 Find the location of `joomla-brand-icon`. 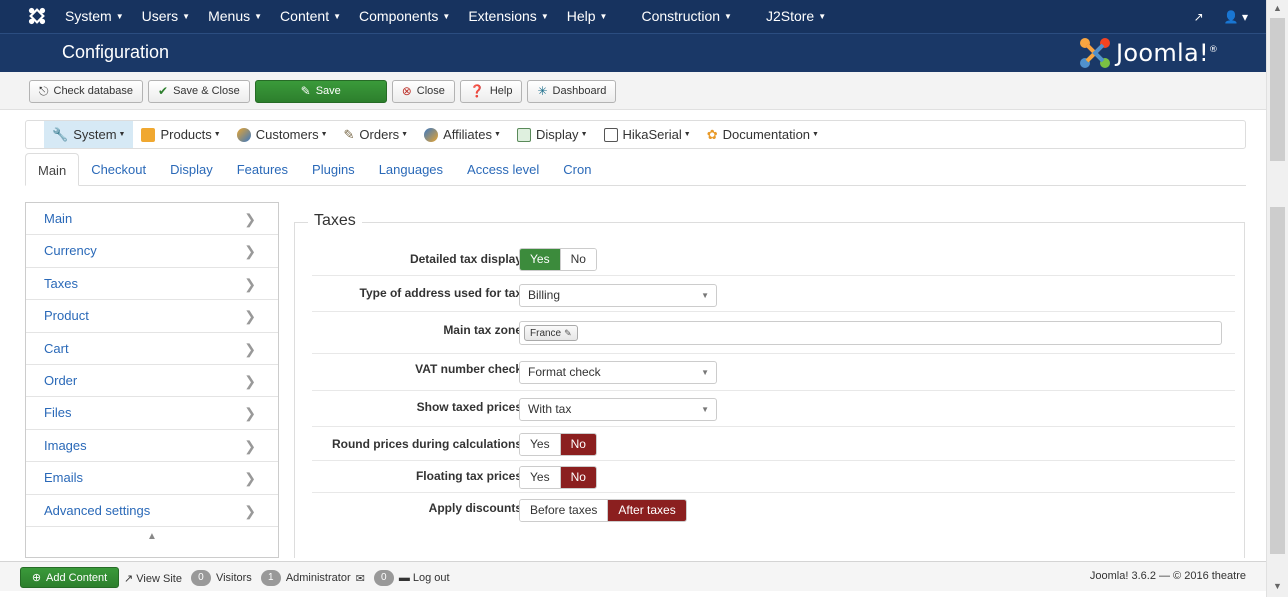

joomla-brand-icon is located at coordinates (1095, 53).